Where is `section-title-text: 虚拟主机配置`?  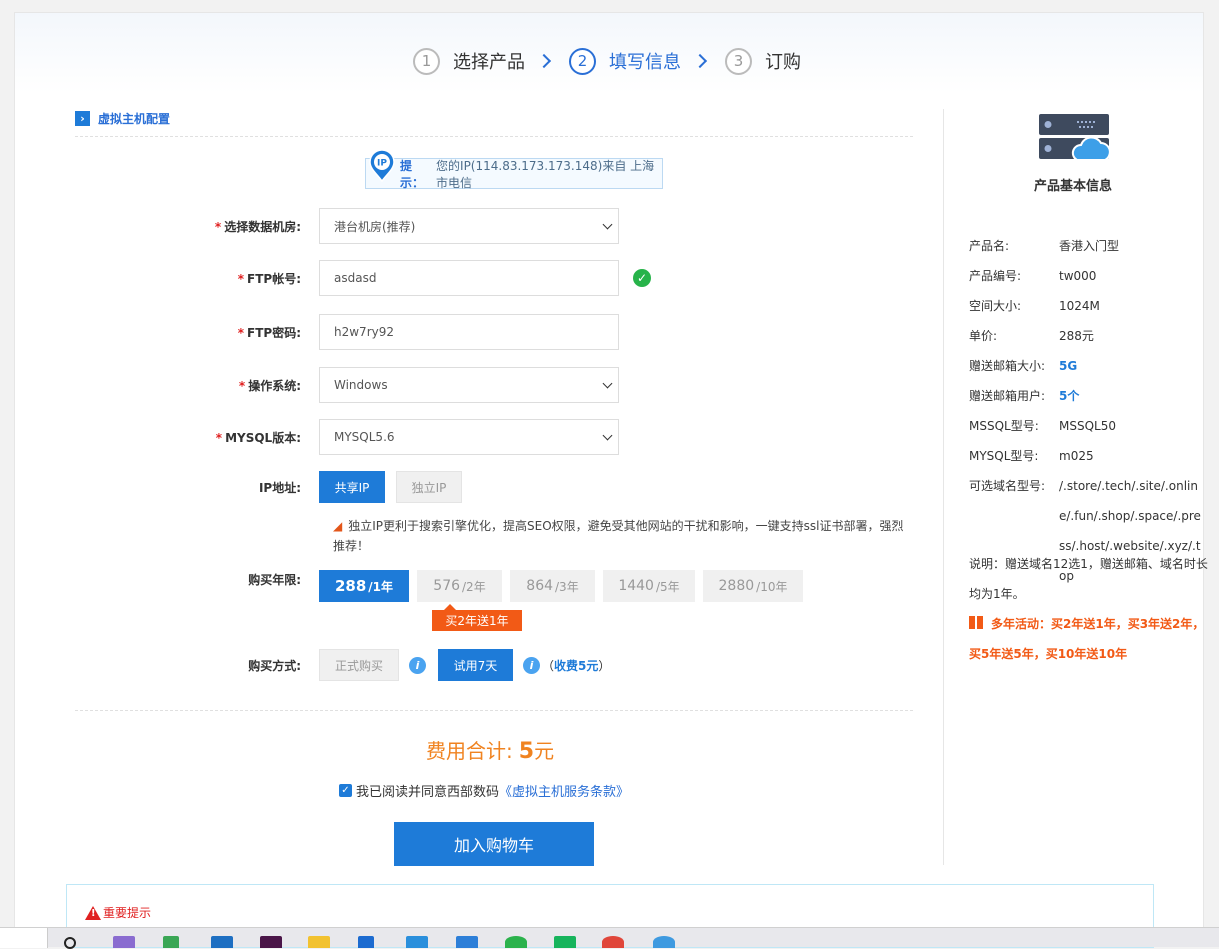
section-title-text: 虚拟主机配置 is located at coordinates (134, 119).